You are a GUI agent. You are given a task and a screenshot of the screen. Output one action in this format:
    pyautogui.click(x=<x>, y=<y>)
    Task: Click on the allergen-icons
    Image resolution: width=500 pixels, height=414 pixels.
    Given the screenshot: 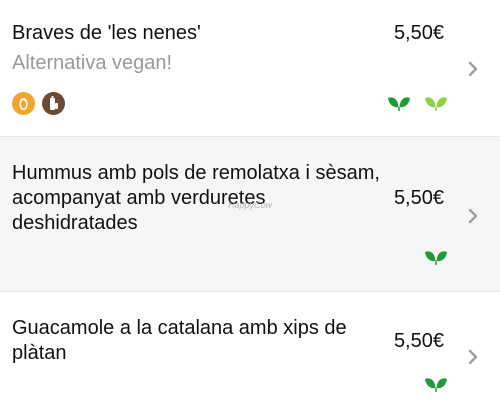 What is the action you would take?
    pyautogui.click(x=40, y=104)
    